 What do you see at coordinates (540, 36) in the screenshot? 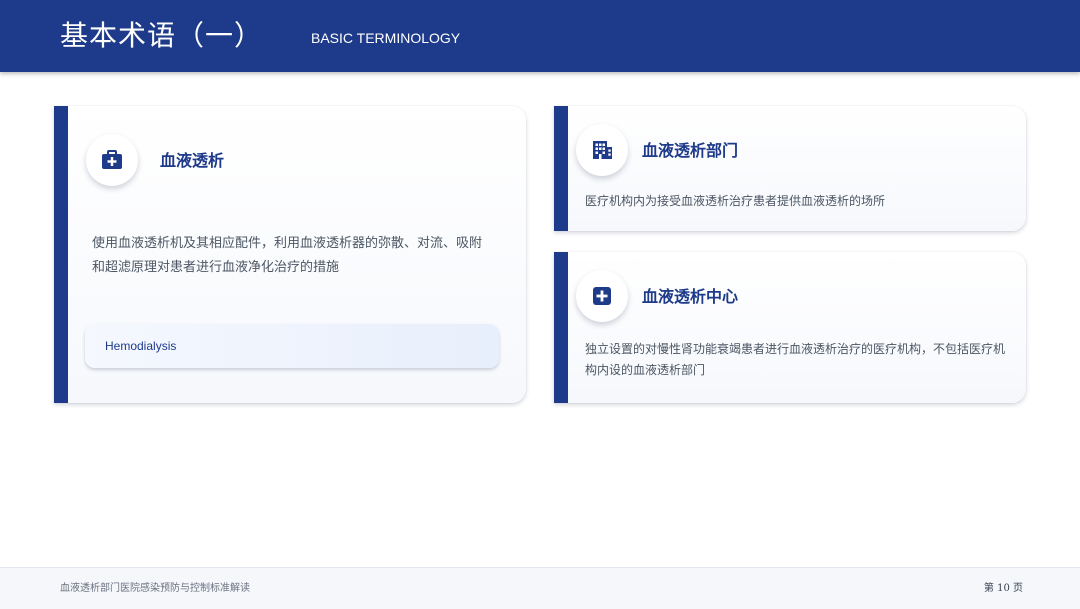
I see `header-bar: 基本术语（一） BASIC TERMINOLOGY` at bounding box center [540, 36].